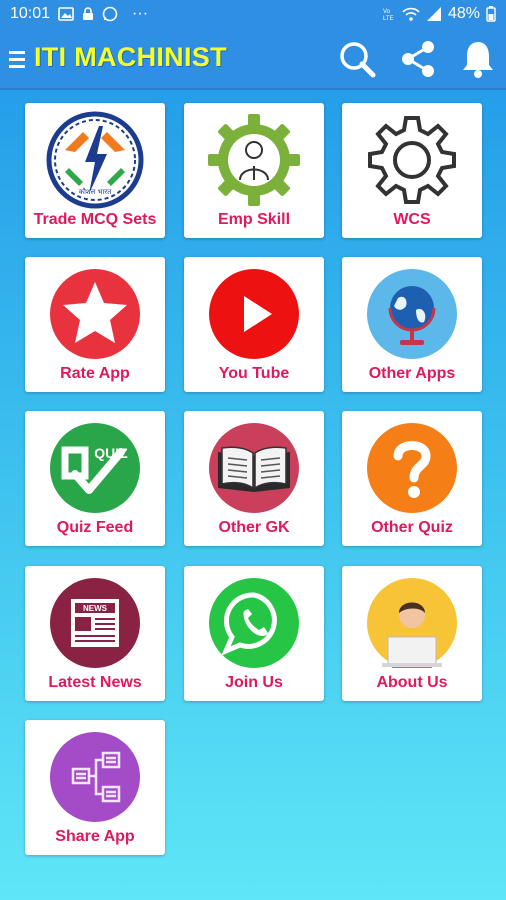 The height and width of the screenshot is (900, 506). What do you see at coordinates (95, 682) in the screenshot?
I see `tile-label: Latest News` at bounding box center [95, 682].